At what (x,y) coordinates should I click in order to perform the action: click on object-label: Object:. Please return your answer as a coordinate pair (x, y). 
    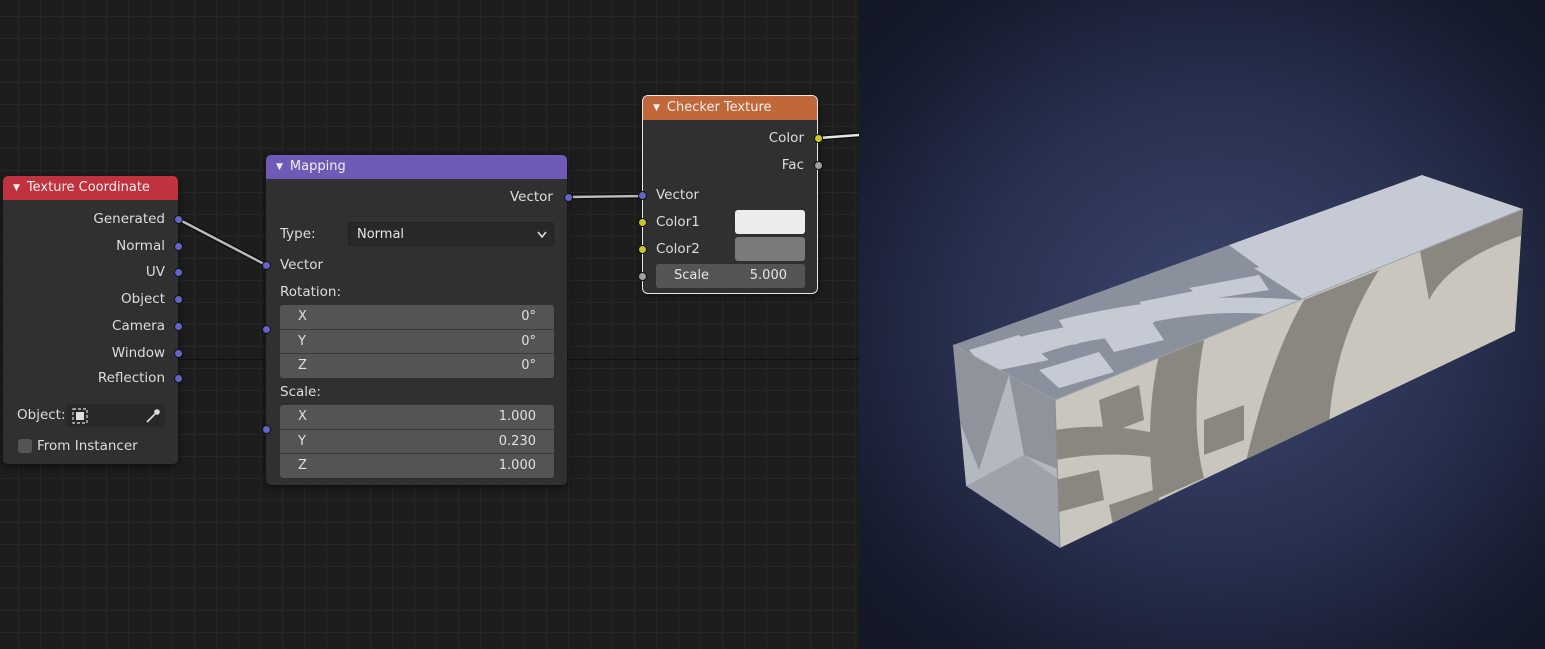
    Looking at the image, I should click on (41, 415).